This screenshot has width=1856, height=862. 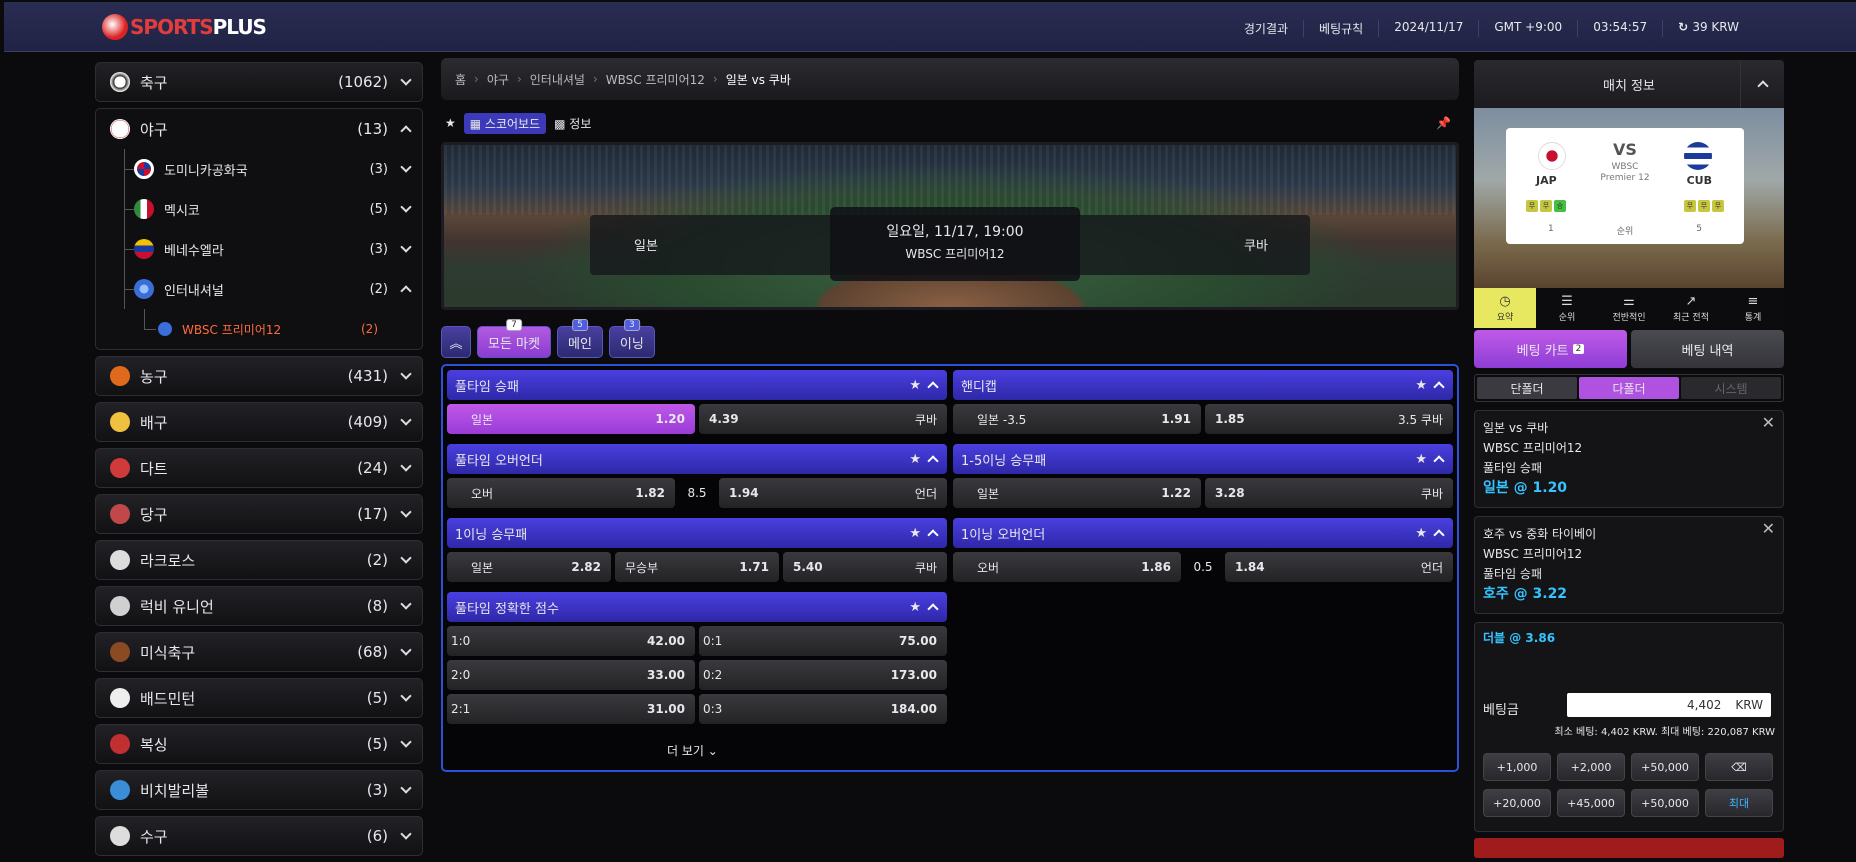 I want to click on sidebar-item-soccer: 축구 (1062), so click(x=259, y=82).